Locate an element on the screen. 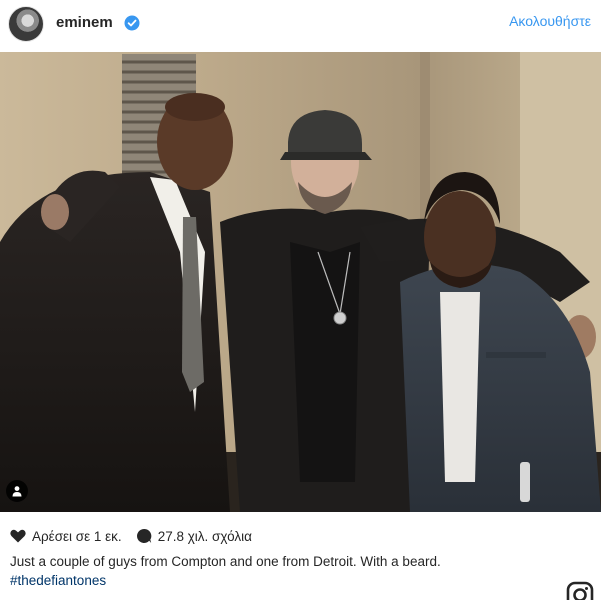 Image resolution: width=601 pixels, height=600 pixels. likes-group: Αρέσει σε 1 εκ. is located at coordinates (66, 536).